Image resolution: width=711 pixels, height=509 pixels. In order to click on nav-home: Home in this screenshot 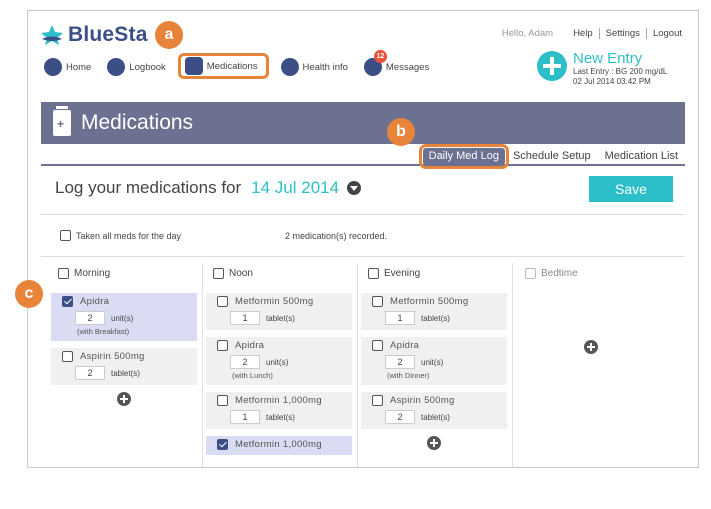, I will do `click(67, 67)`.